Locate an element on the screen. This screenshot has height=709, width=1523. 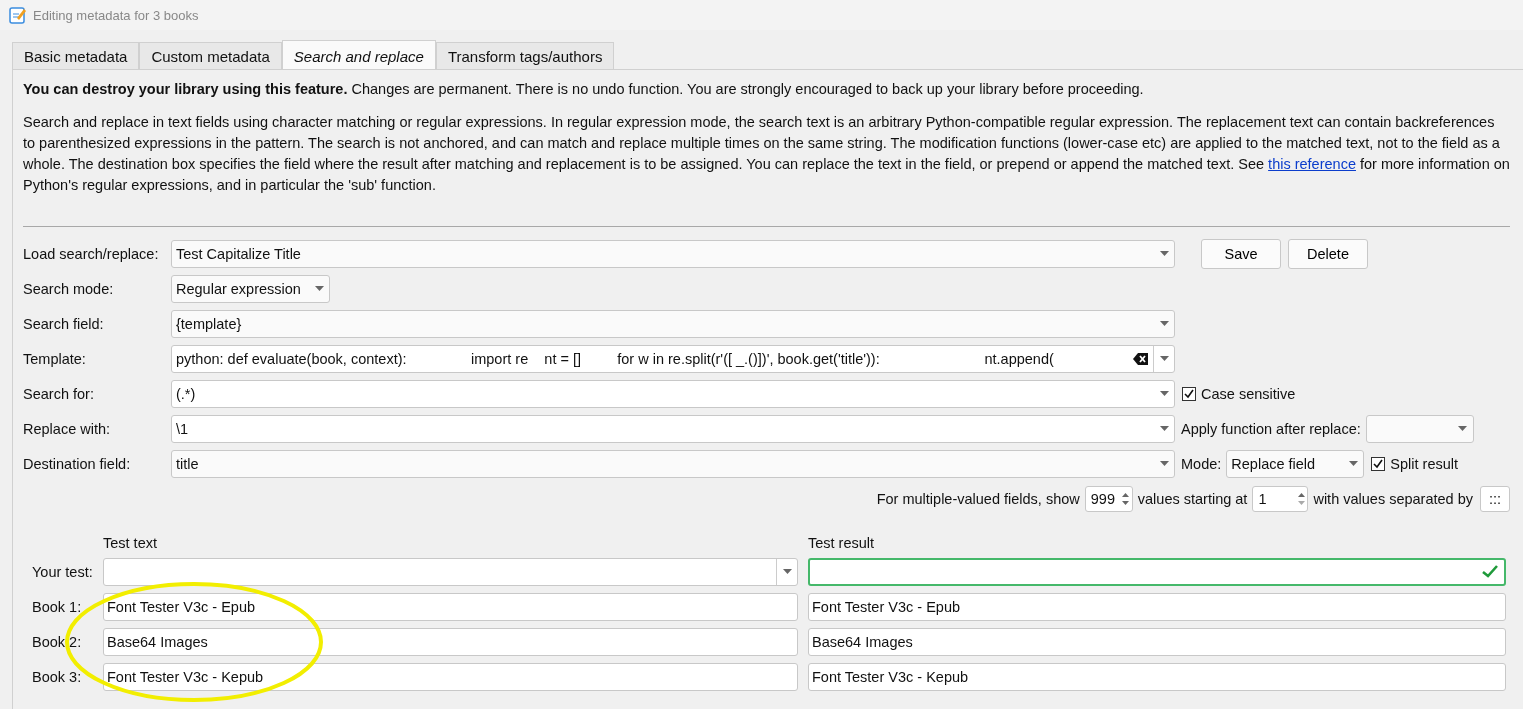
mode-dropdown: Replace field is located at coordinates (1295, 463).